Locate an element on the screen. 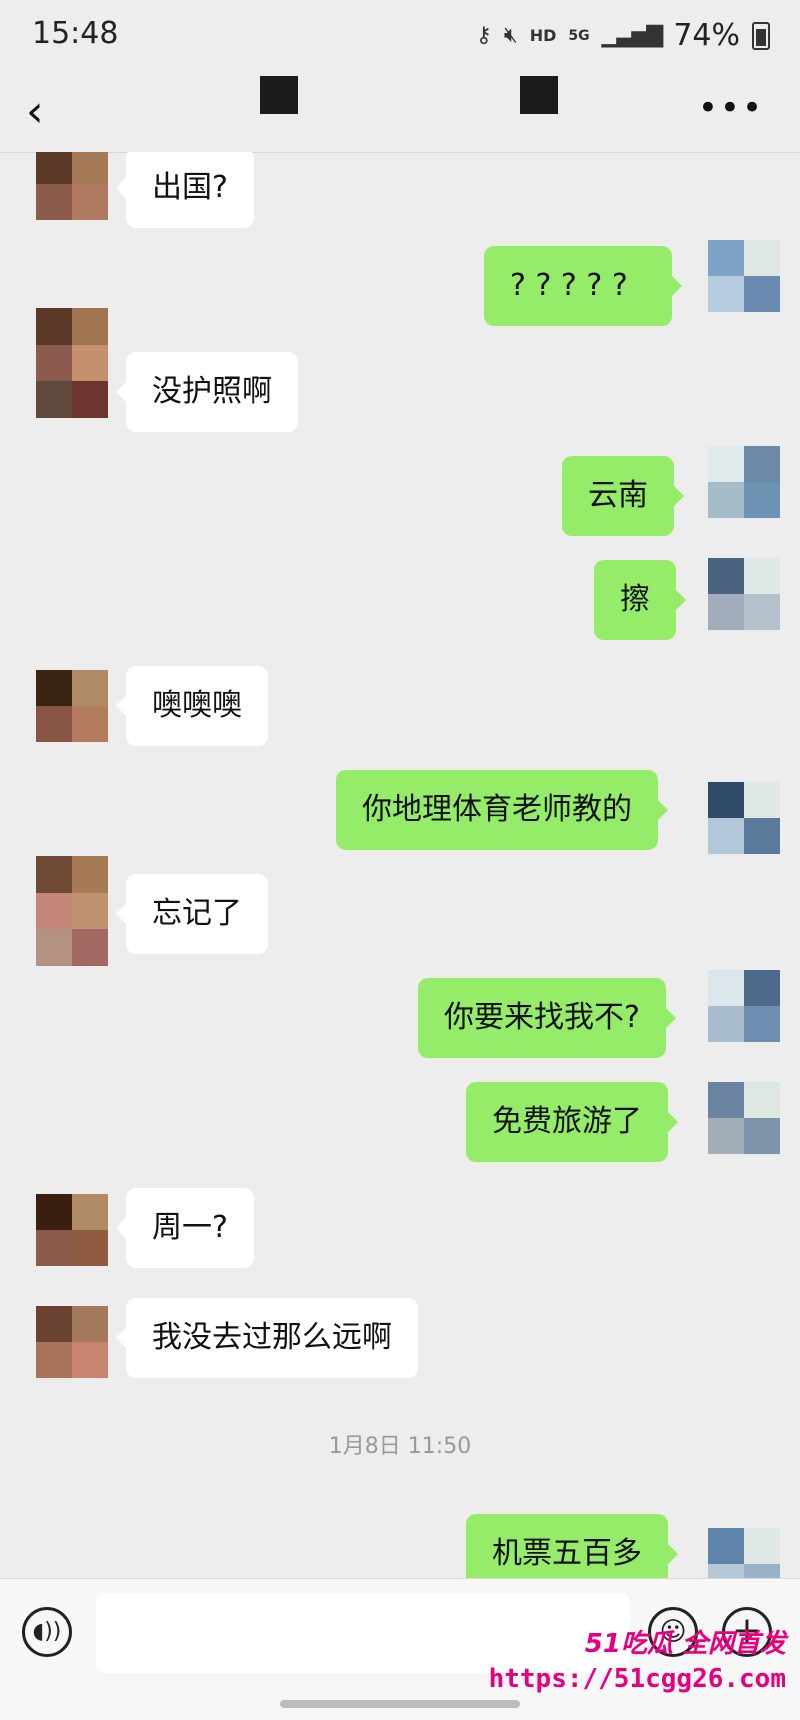 This screenshot has width=800, height=1720. watermark-url: https://51cgg26.com is located at coordinates (637, 1679).